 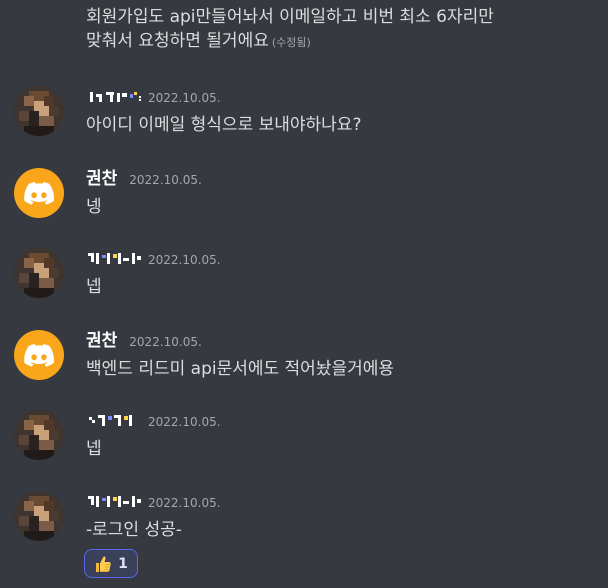 I want to click on message-text: 회원가입도 api만들어놔서 이메일하고 비번 최소 6자리만, so click(x=290, y=17).